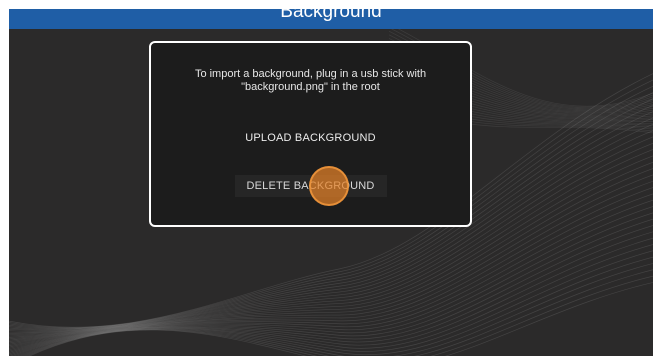  What do you see at coordinates (329, 186) in the screenshot?
I see `touch-indicator` at bounding box center [329, 186].